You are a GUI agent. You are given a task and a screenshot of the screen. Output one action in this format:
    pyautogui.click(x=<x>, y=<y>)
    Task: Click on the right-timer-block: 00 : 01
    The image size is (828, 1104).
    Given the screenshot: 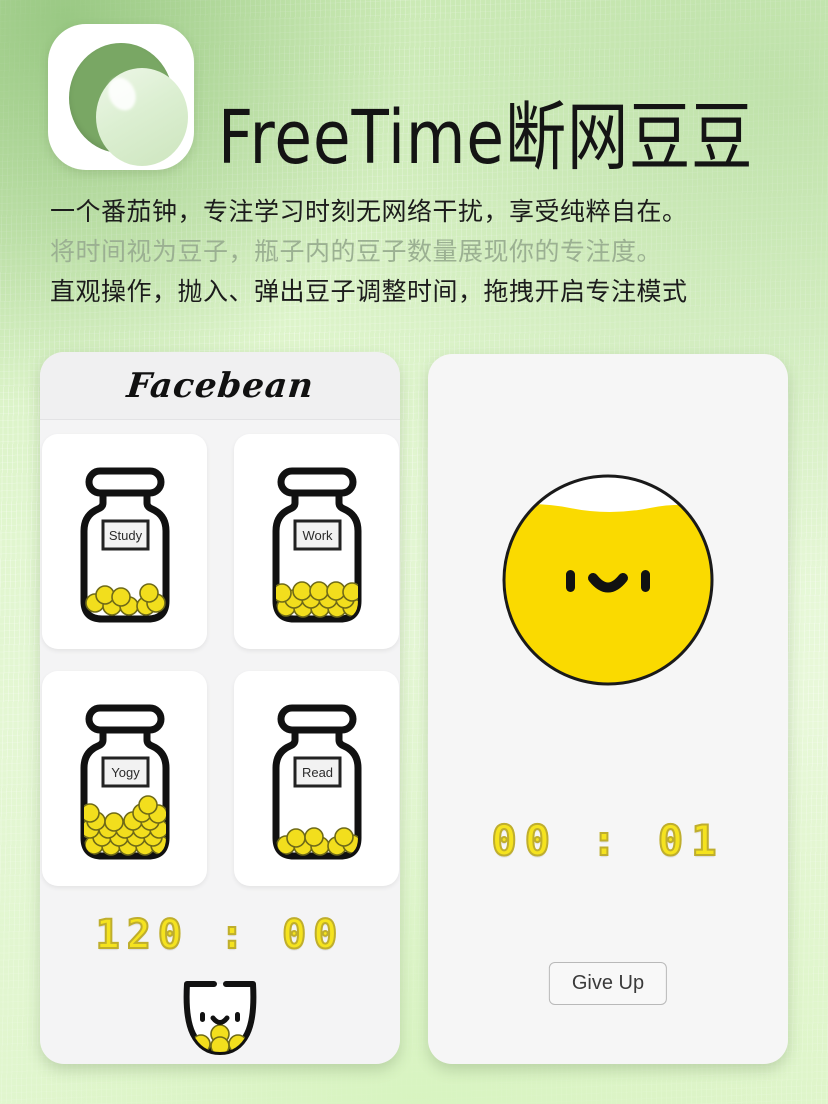 What is the action you would take?
    pyautogui.click(x=608, y=840)
    